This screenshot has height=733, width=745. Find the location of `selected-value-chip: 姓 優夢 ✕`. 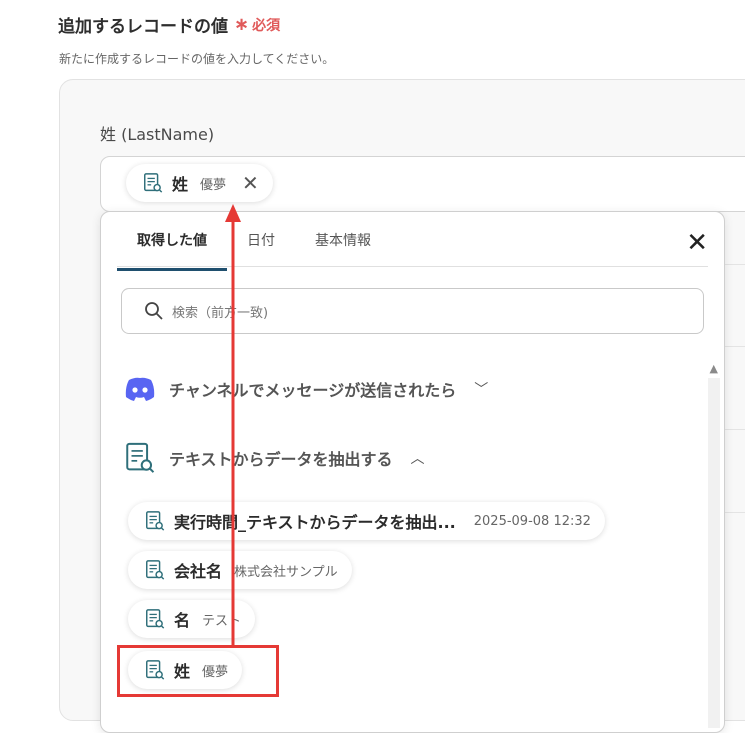

selected-value-chip: 姓 優夢 ✕ is located at coordinates (199, 183).